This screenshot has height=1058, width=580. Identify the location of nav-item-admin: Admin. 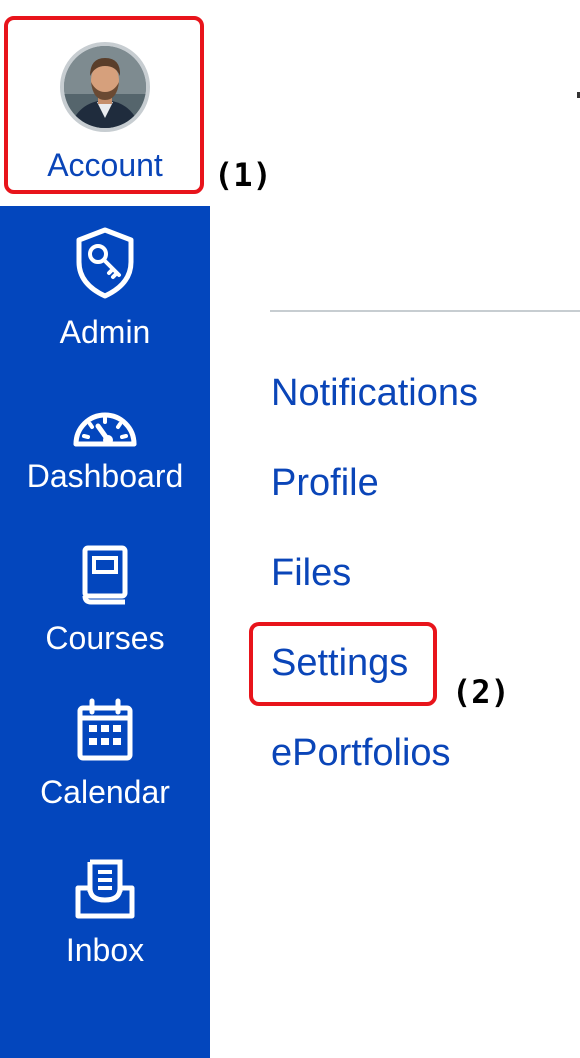
(105, 289).